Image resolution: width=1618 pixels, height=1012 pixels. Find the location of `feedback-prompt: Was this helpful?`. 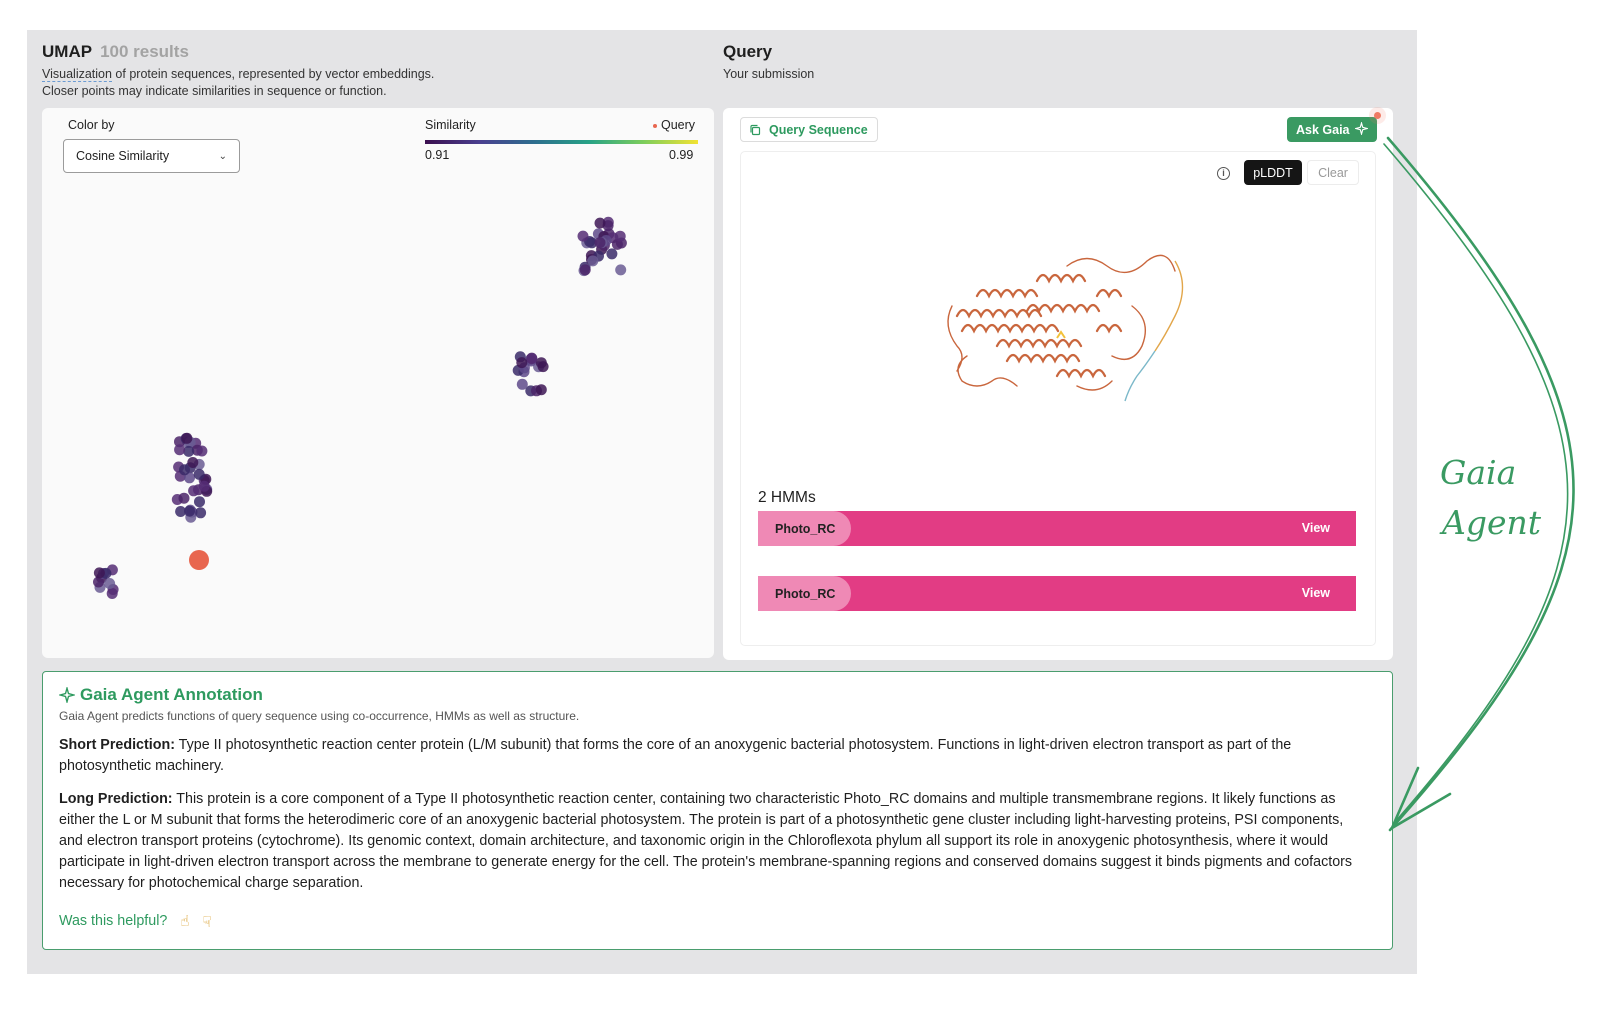

feedback-prompt: Was this helpful? is located at coordinates (113, 921).